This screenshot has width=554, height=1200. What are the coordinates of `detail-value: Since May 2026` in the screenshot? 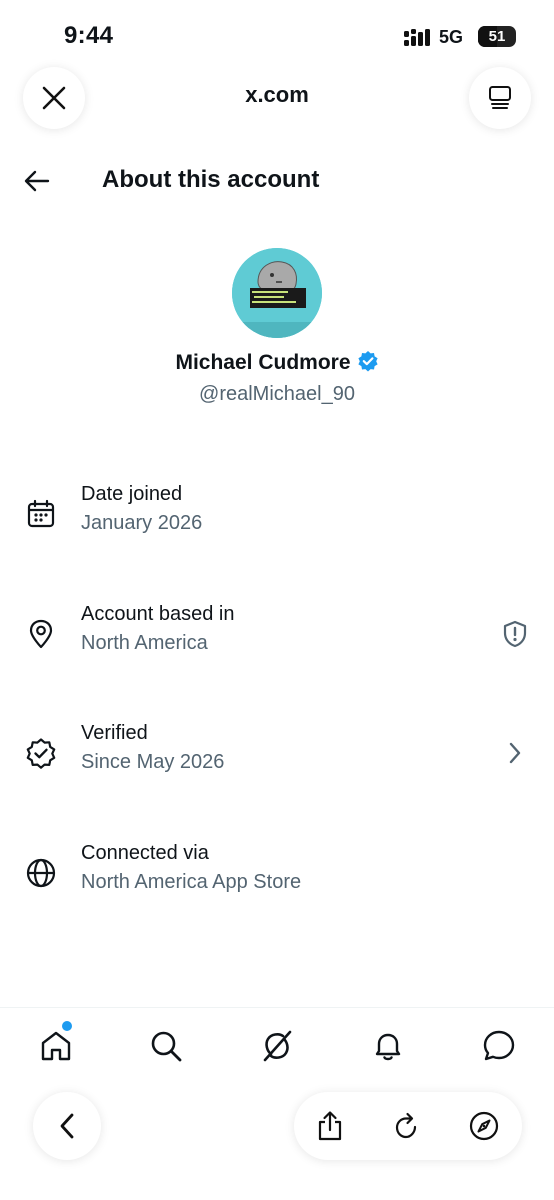 It's located at (153, 762).